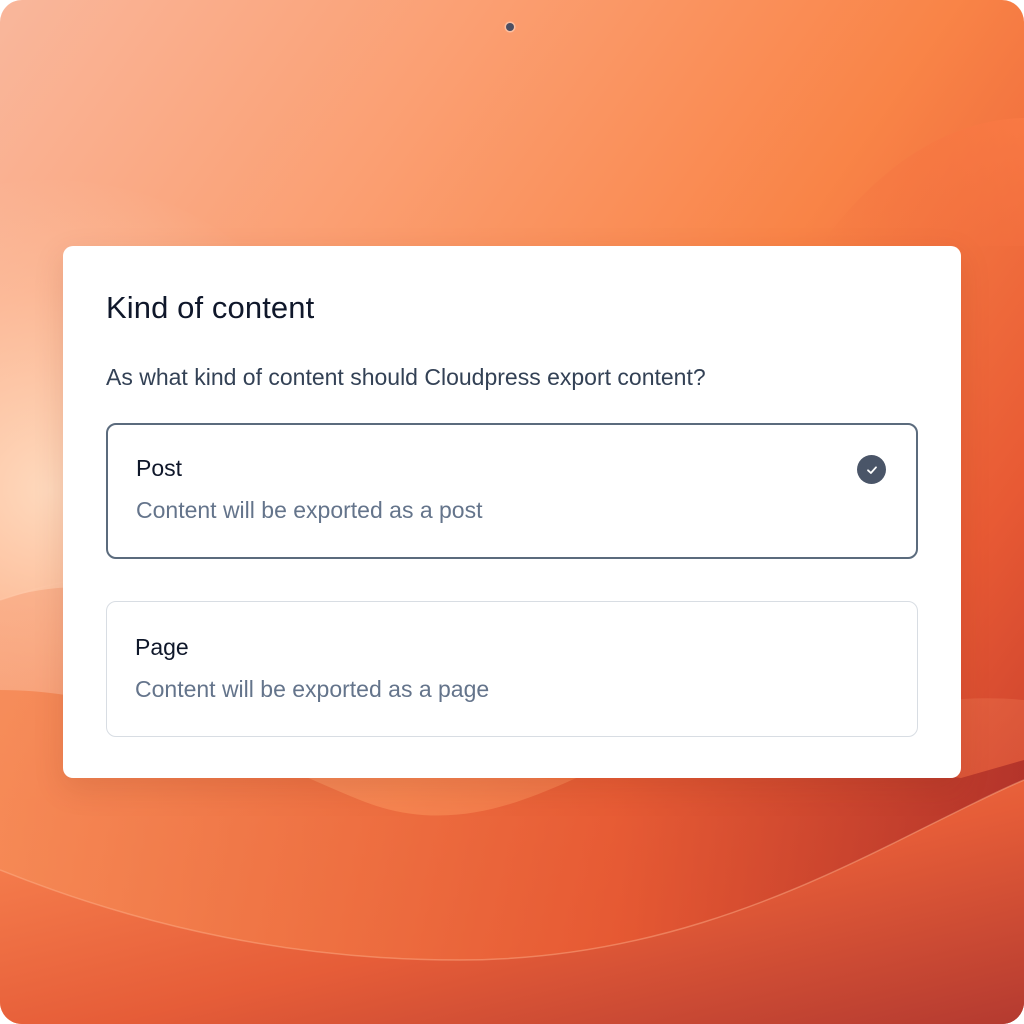  I want to click on dialog-title: Kind of content, so click(210, 307).